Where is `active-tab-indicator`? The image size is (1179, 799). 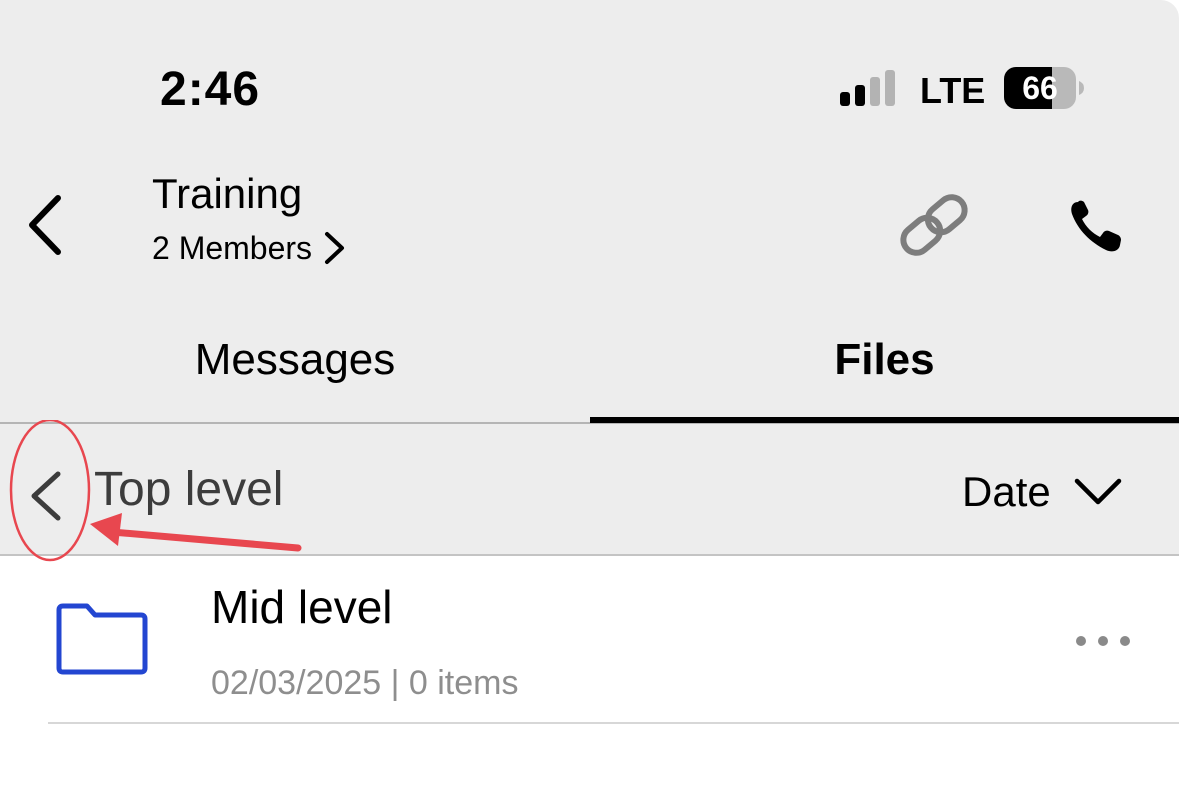
active-tab-indicator is located at coordinates (884, 420).